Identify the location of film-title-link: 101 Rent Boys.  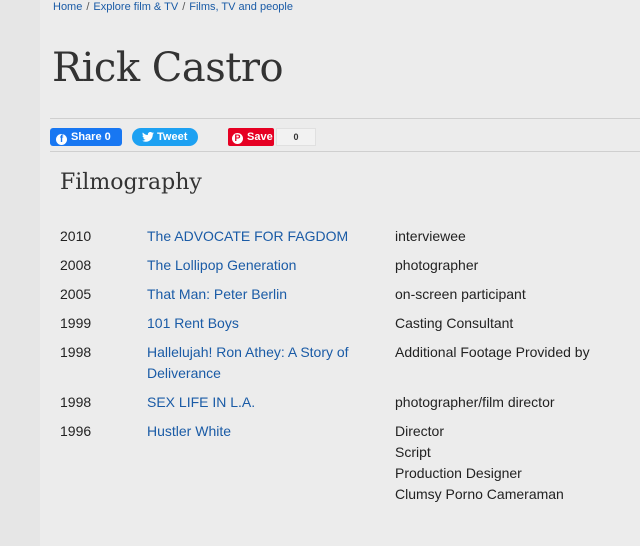
(262, 323).